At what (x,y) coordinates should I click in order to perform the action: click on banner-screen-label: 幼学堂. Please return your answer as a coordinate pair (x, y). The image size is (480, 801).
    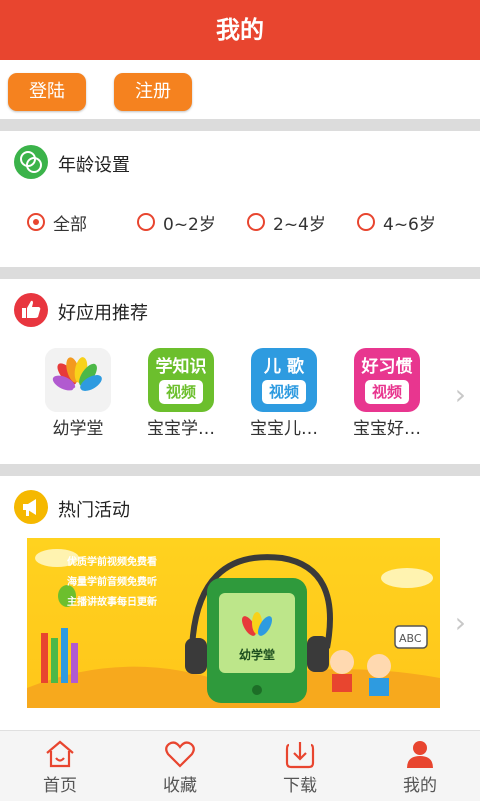
    Looking at the image, I should click on (256, 655).